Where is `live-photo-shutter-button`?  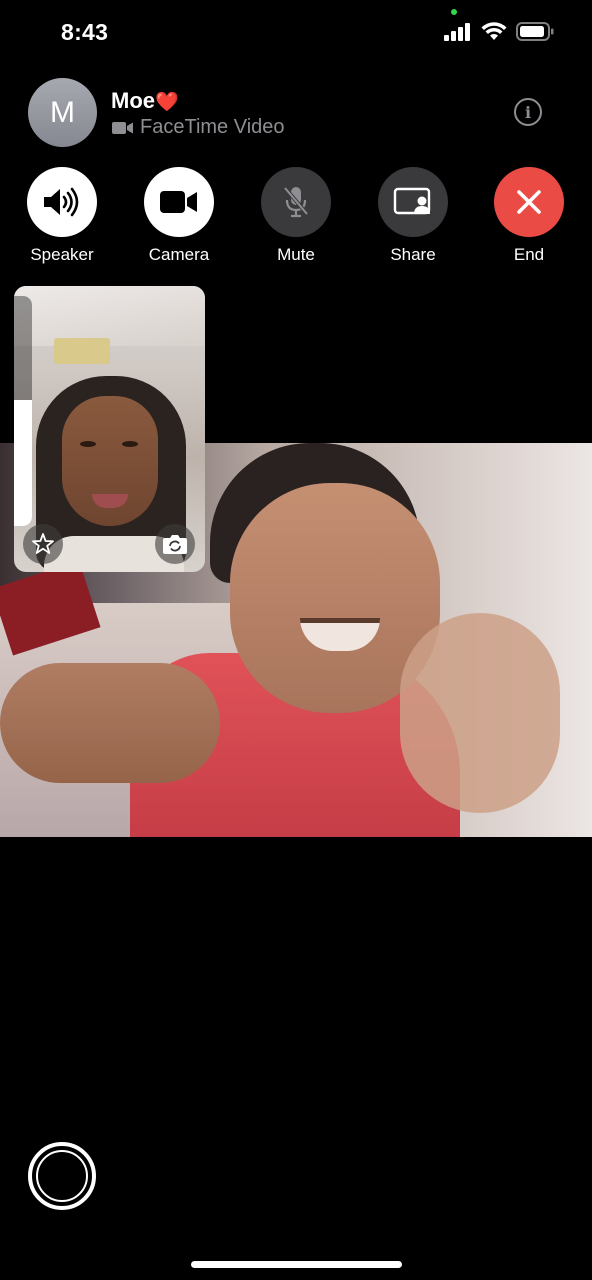 live-photo-shutter-button is located at coordinates (62, 1176).